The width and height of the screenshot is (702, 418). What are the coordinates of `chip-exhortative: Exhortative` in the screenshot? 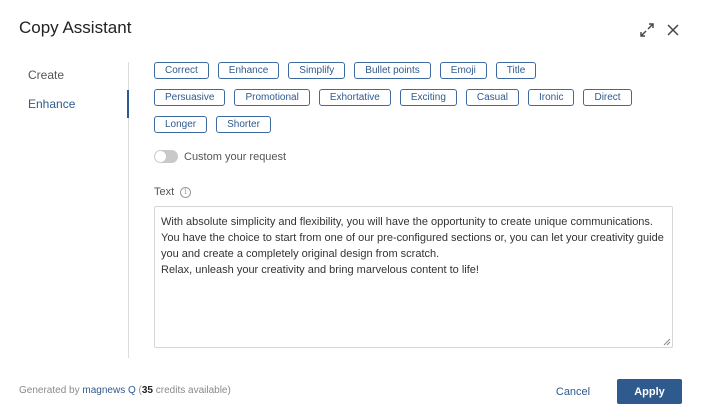 It's located at (354, 97).